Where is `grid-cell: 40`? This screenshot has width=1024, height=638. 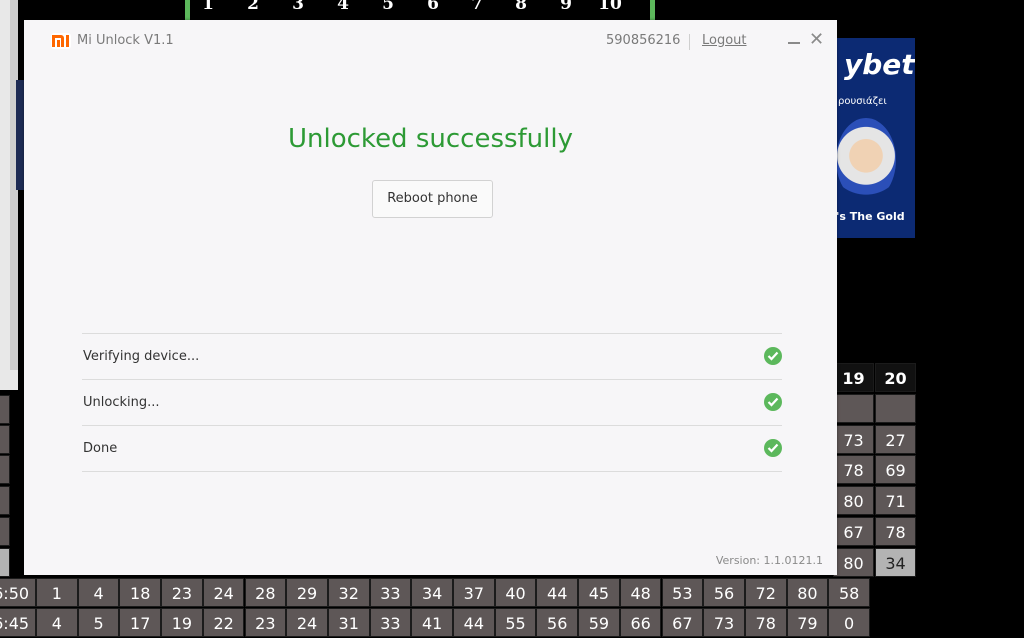 grid-cell: 40 is located at coordinates (515, 592).